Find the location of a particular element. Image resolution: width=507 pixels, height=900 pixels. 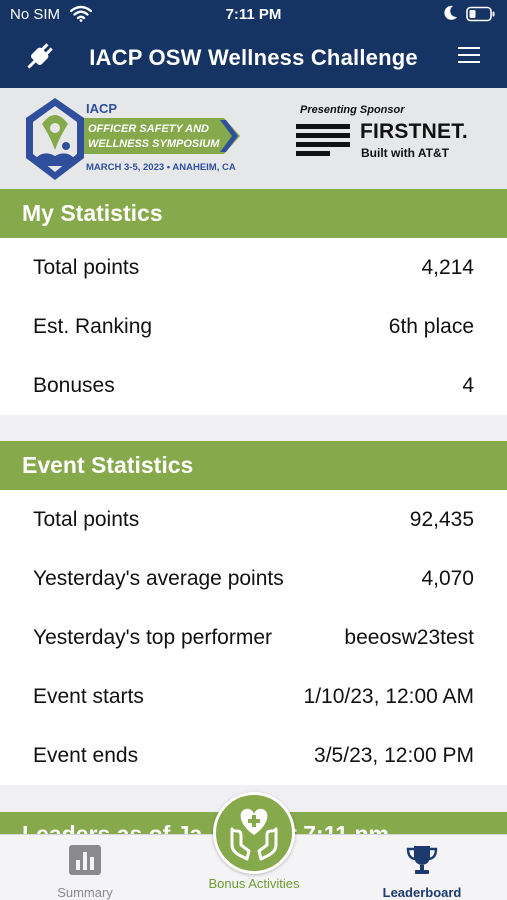

stat-label: Event ends is located at coordinates (86, 755).